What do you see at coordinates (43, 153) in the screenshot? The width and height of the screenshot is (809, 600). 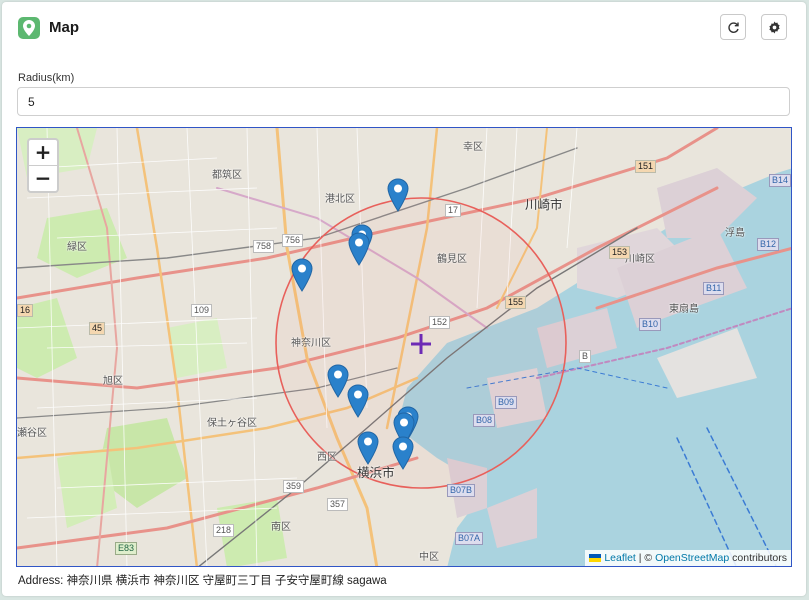 I see `zoom-in-button: +` at bounding box center [43, 153].